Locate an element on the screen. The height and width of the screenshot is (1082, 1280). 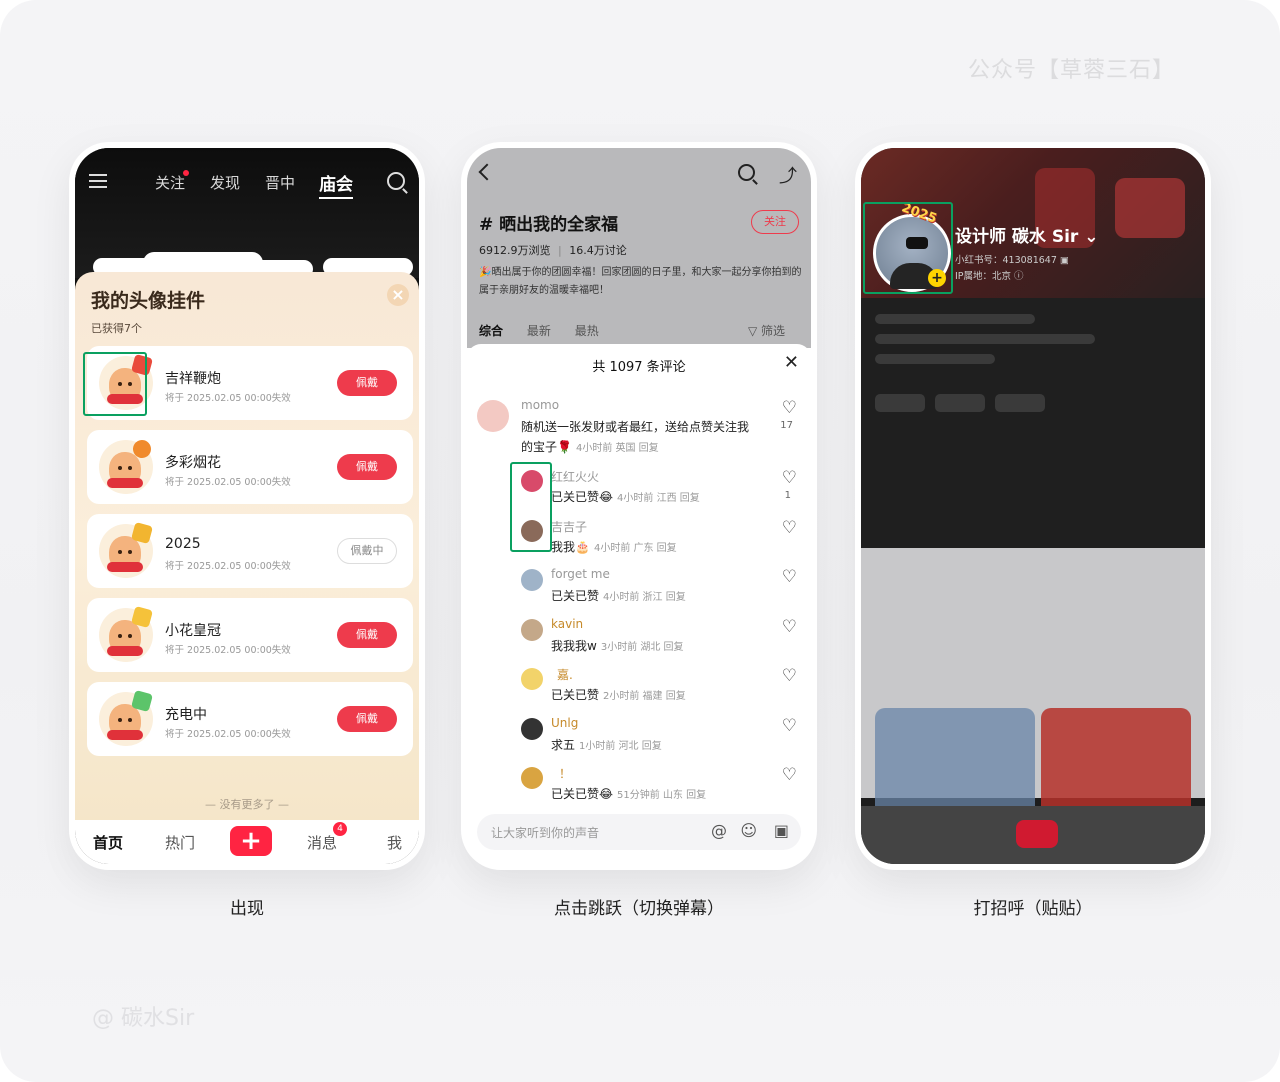
reply-item: Unlg 求五 1小时前 河北 回复 ♡ is located at coordinates (639, 736).